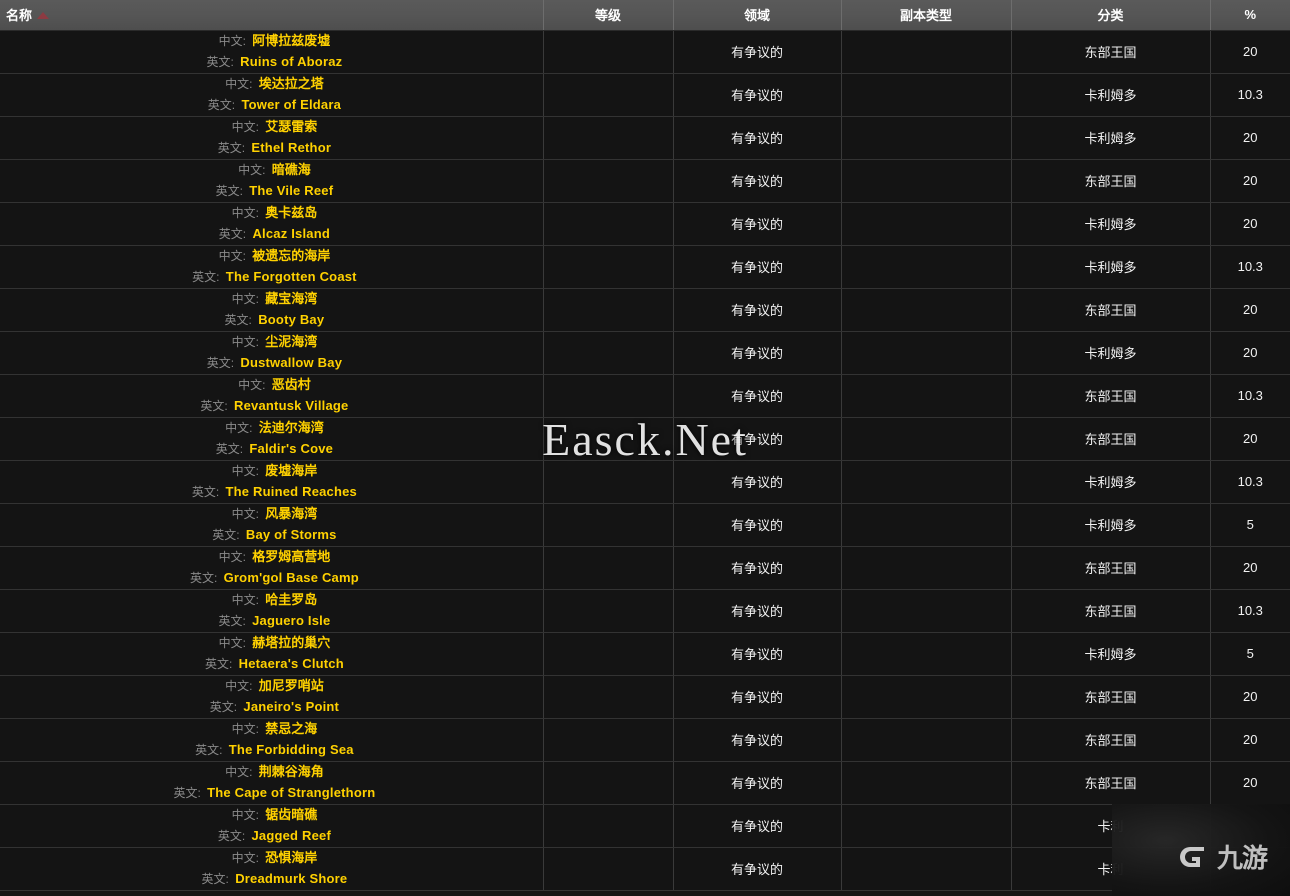 This screenshot has height=896, width=1290. I want to click on zone-name-en: Ruins of Aboraz, so click(291, 61).